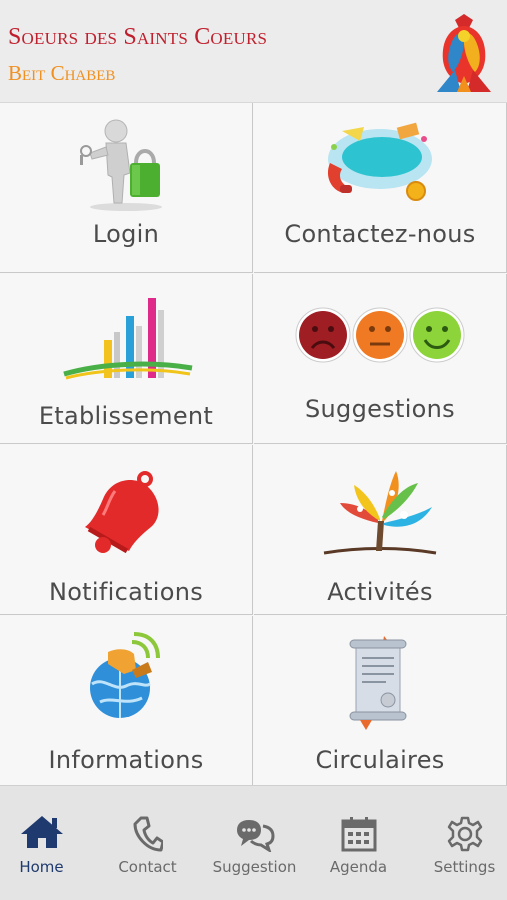 The image size is (507, 900). Describe the element at coordinates (126, 234) in the screenshot. I see `menu-label-login: Login` at that location.